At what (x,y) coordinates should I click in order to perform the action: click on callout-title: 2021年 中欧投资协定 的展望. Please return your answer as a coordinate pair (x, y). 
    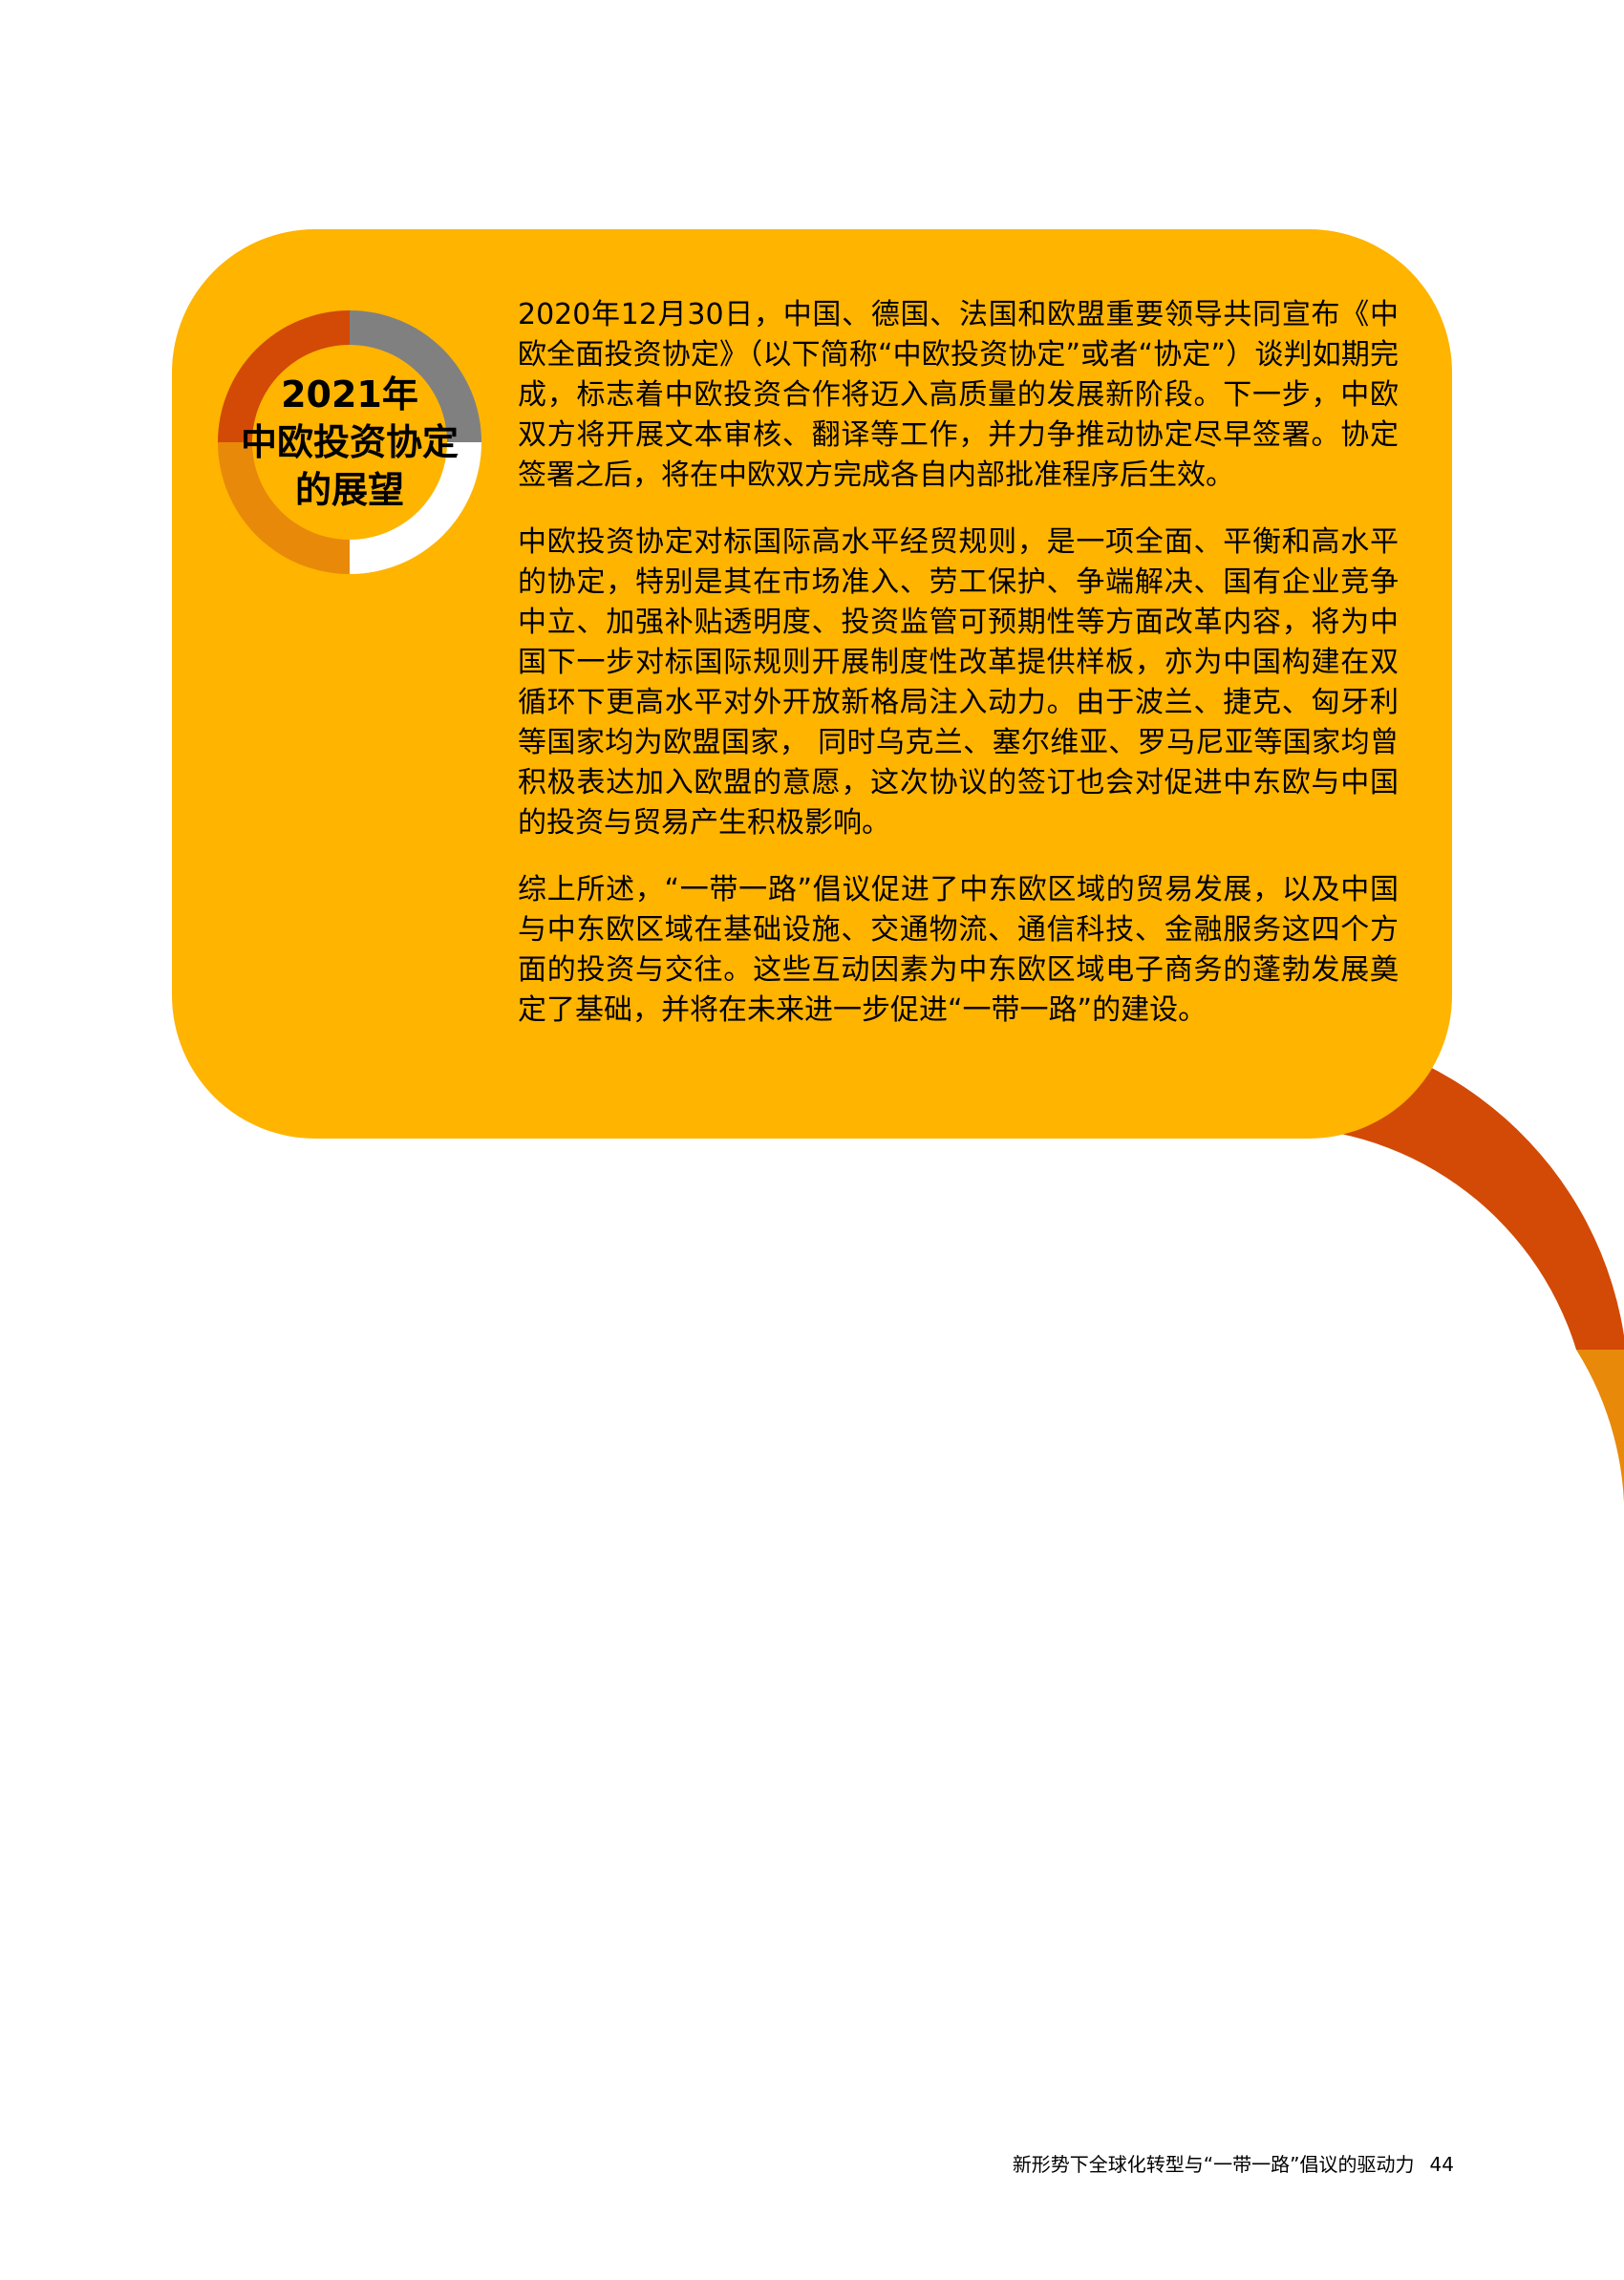
    Looking at the image, I should click on (350, 443).